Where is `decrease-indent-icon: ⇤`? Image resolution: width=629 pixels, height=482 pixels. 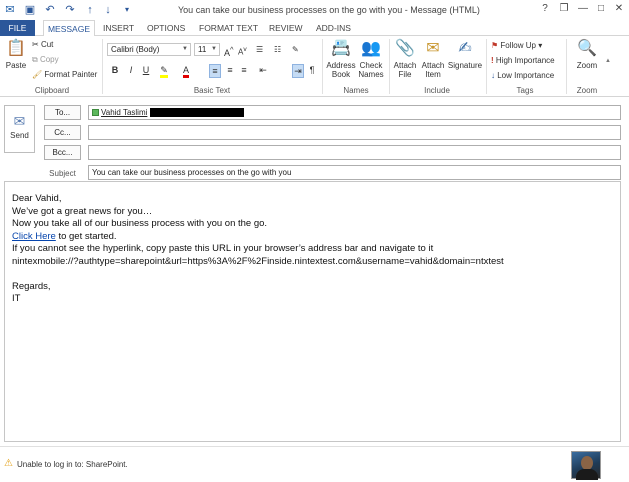
decrease-indent-icon: ⇤ is located at coordinates (263, 70).